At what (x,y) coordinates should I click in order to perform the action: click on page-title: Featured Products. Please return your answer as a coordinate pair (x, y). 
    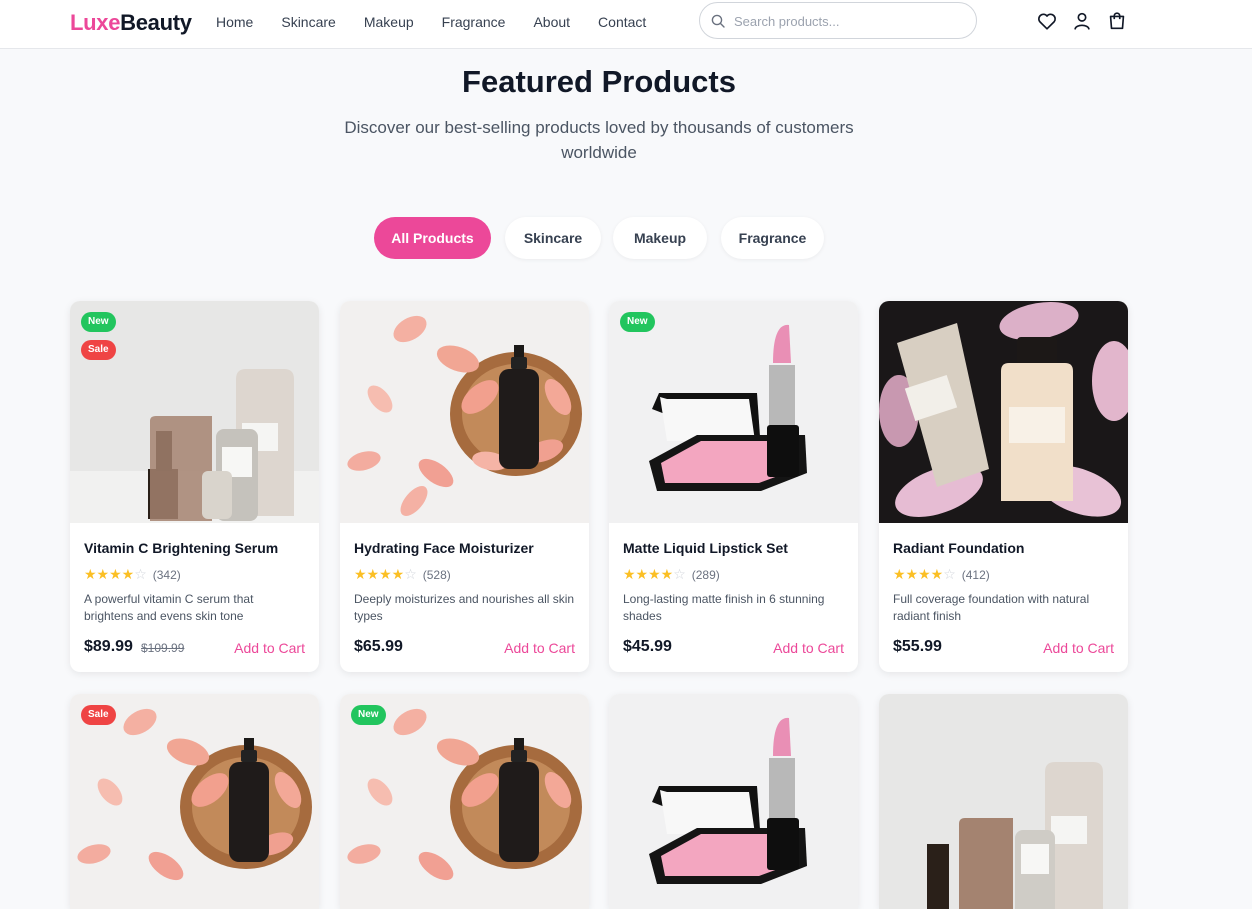
    Looking at the image, I should click on (599, 81).